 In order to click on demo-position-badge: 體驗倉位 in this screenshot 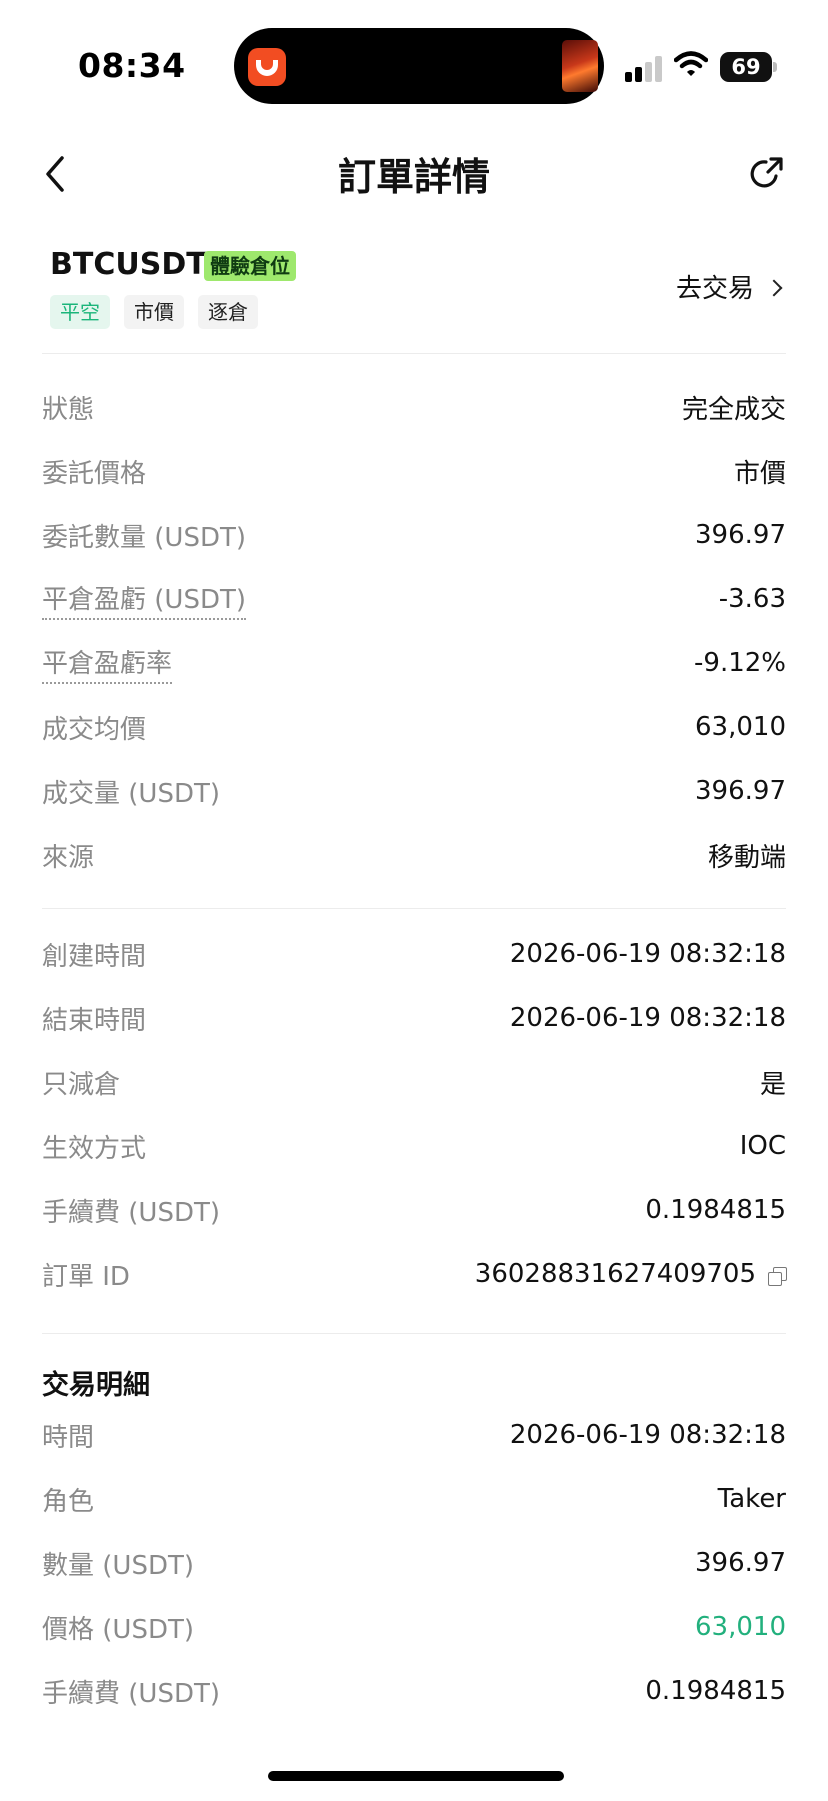, I will do `click(250, 266)`.